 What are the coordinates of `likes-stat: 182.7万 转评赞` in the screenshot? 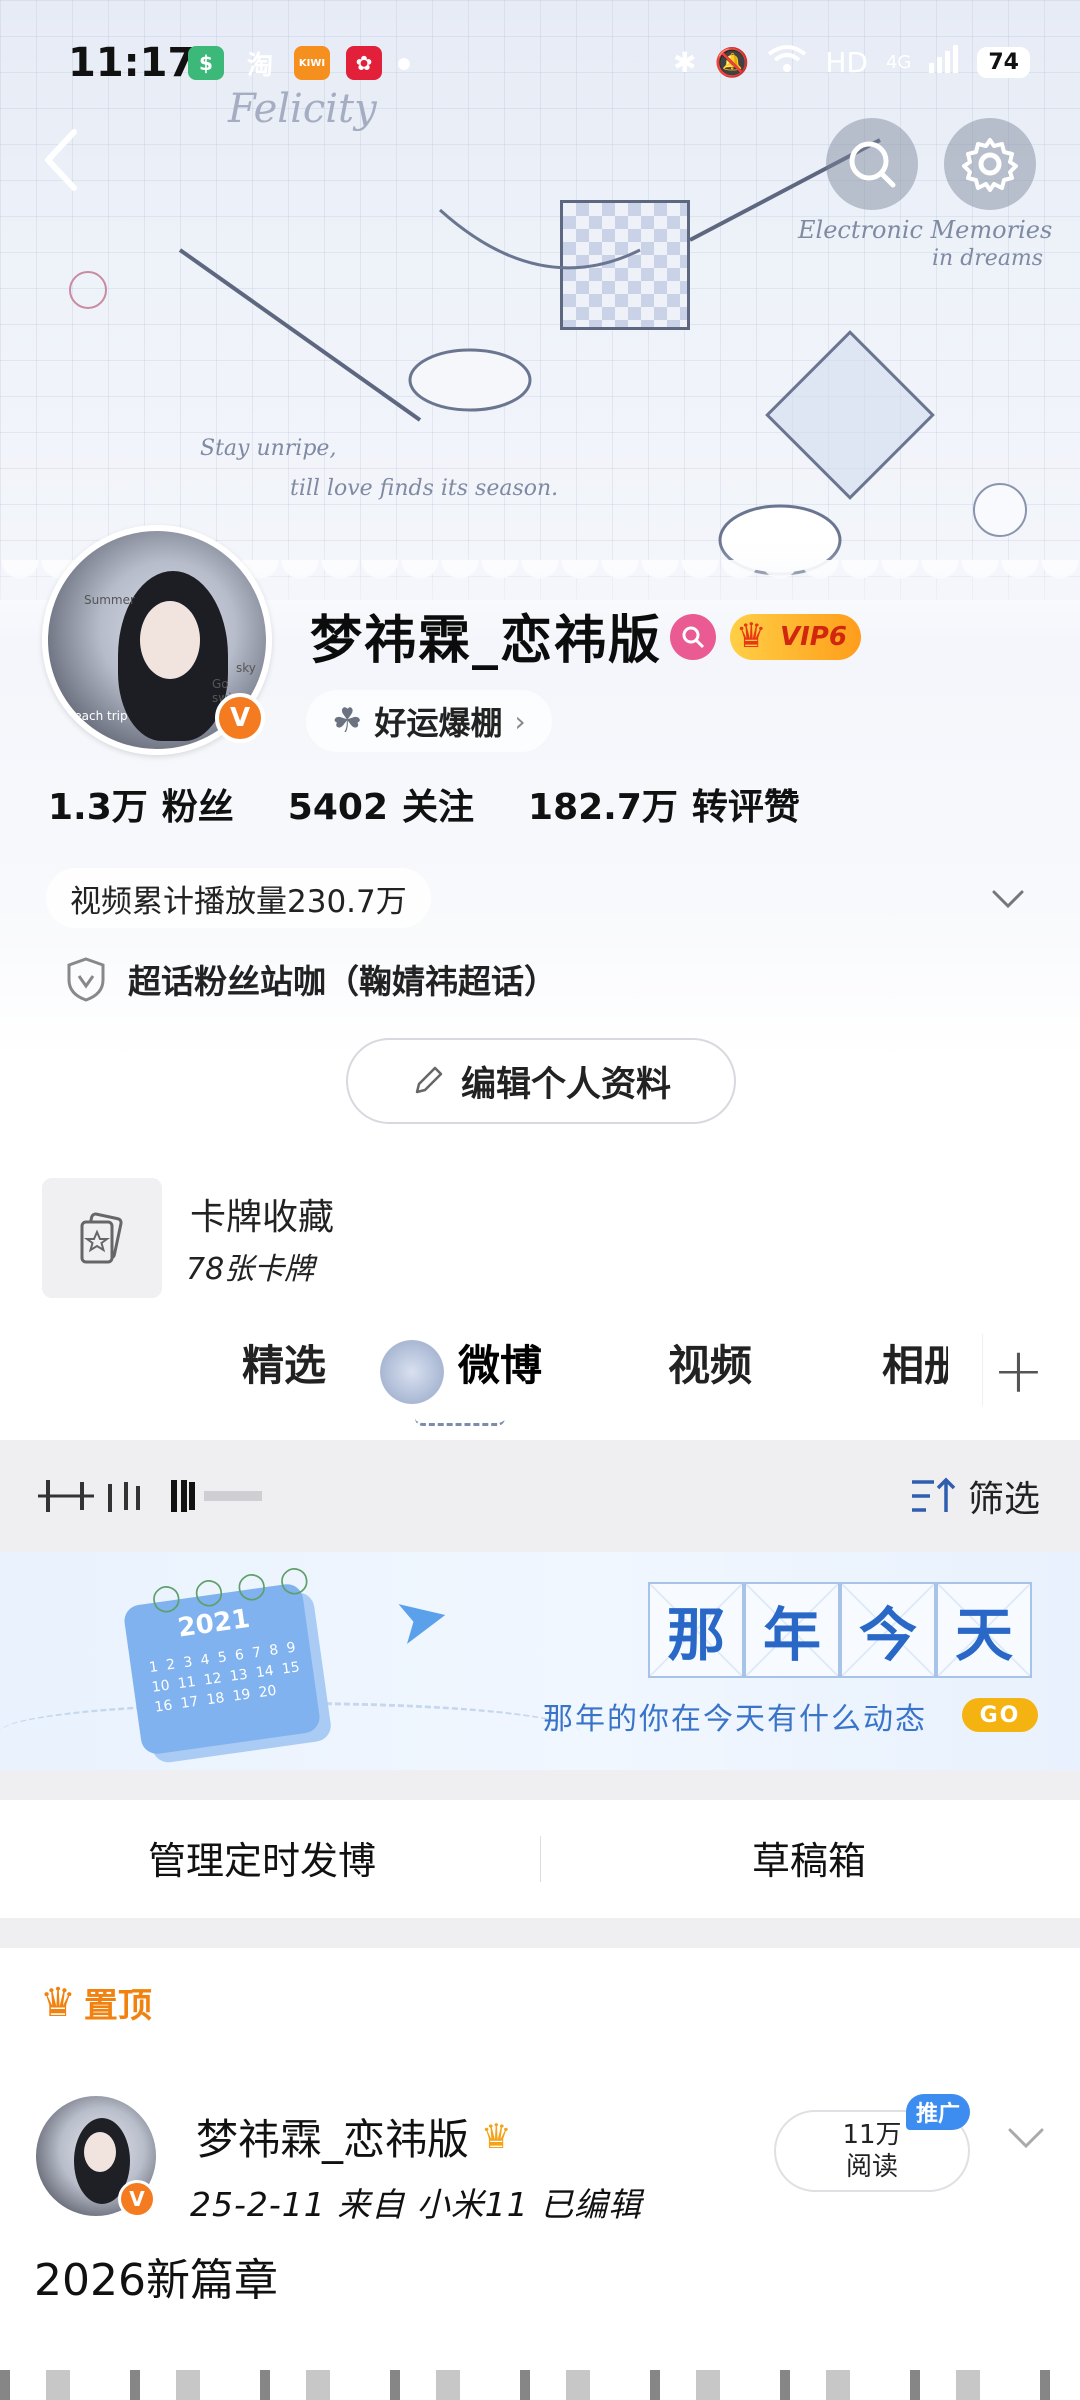 It's located at (664, 804).